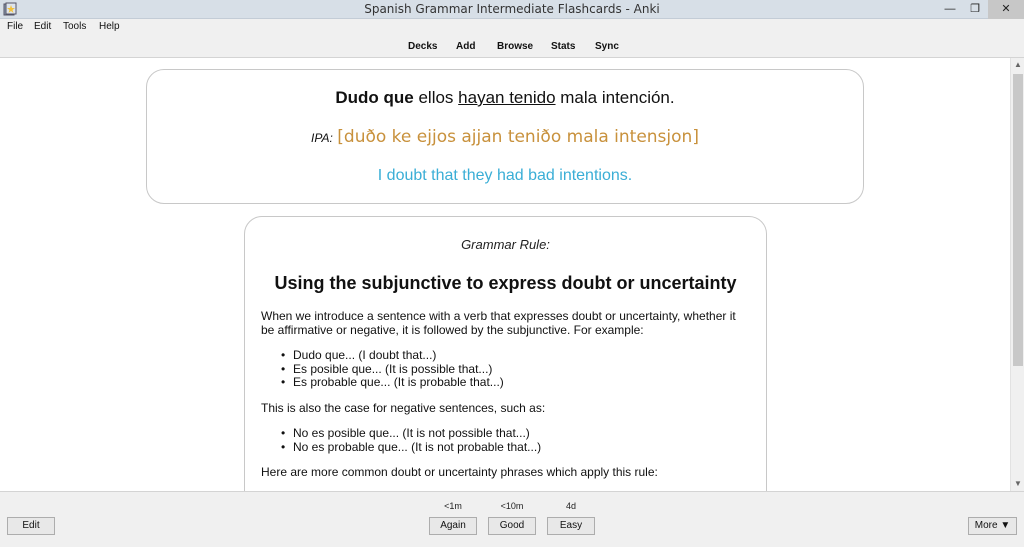  Describe the element at coordinates (570, 506) in the screenshot. I see `easy-interval: 4d` at that location.